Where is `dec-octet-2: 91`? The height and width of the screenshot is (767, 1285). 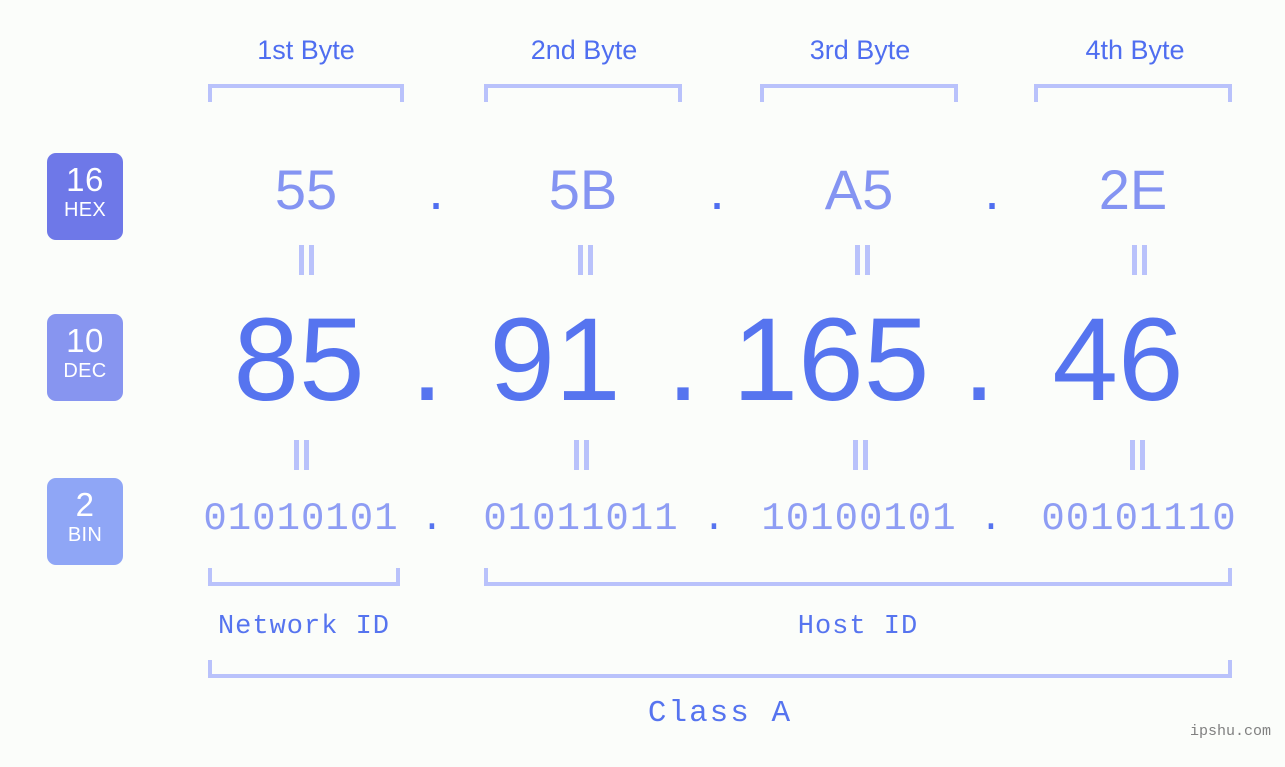
dec-octet-2: 91 is located at coordinates (555, 360).